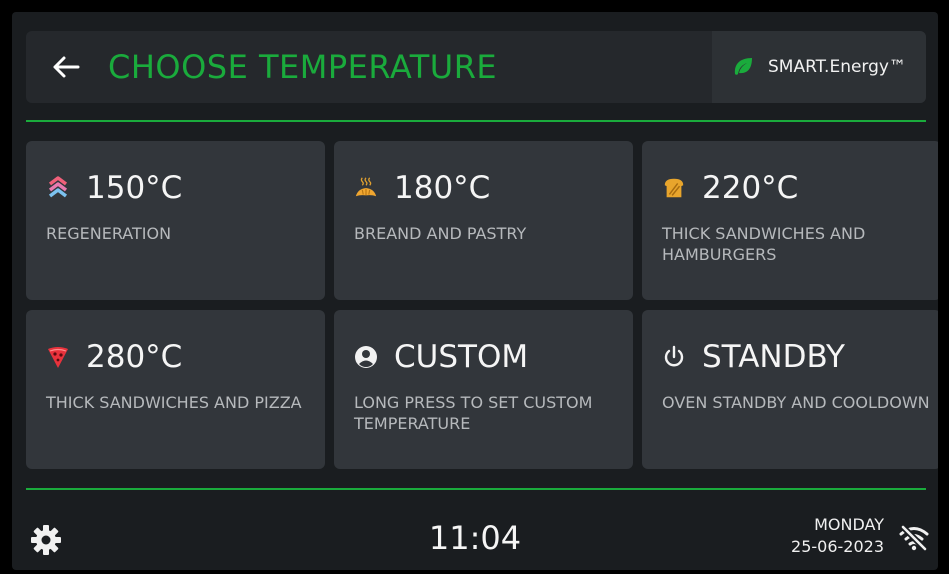  What do you see at coordinates (837, 67) in the screenshot?
I see `smart-energy-label: SMART.Energy™` at bounding box center [837, 67].